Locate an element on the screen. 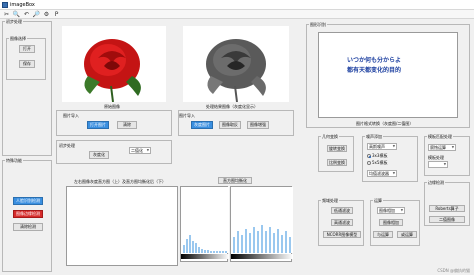 The image size is (474, 275). hist-equalize-button: 直方图均衡化 is located at coordinates (235, 180).